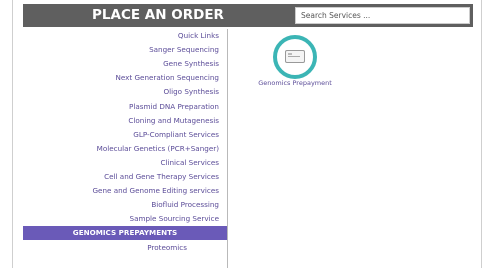 This screenshot has height=268, width=495. Describe the element at coordinates (125, 177) in the screenshot. I see `sidebar-item-cell-and-gene-therapy: Cell and Gene Therapy Services` at that location.